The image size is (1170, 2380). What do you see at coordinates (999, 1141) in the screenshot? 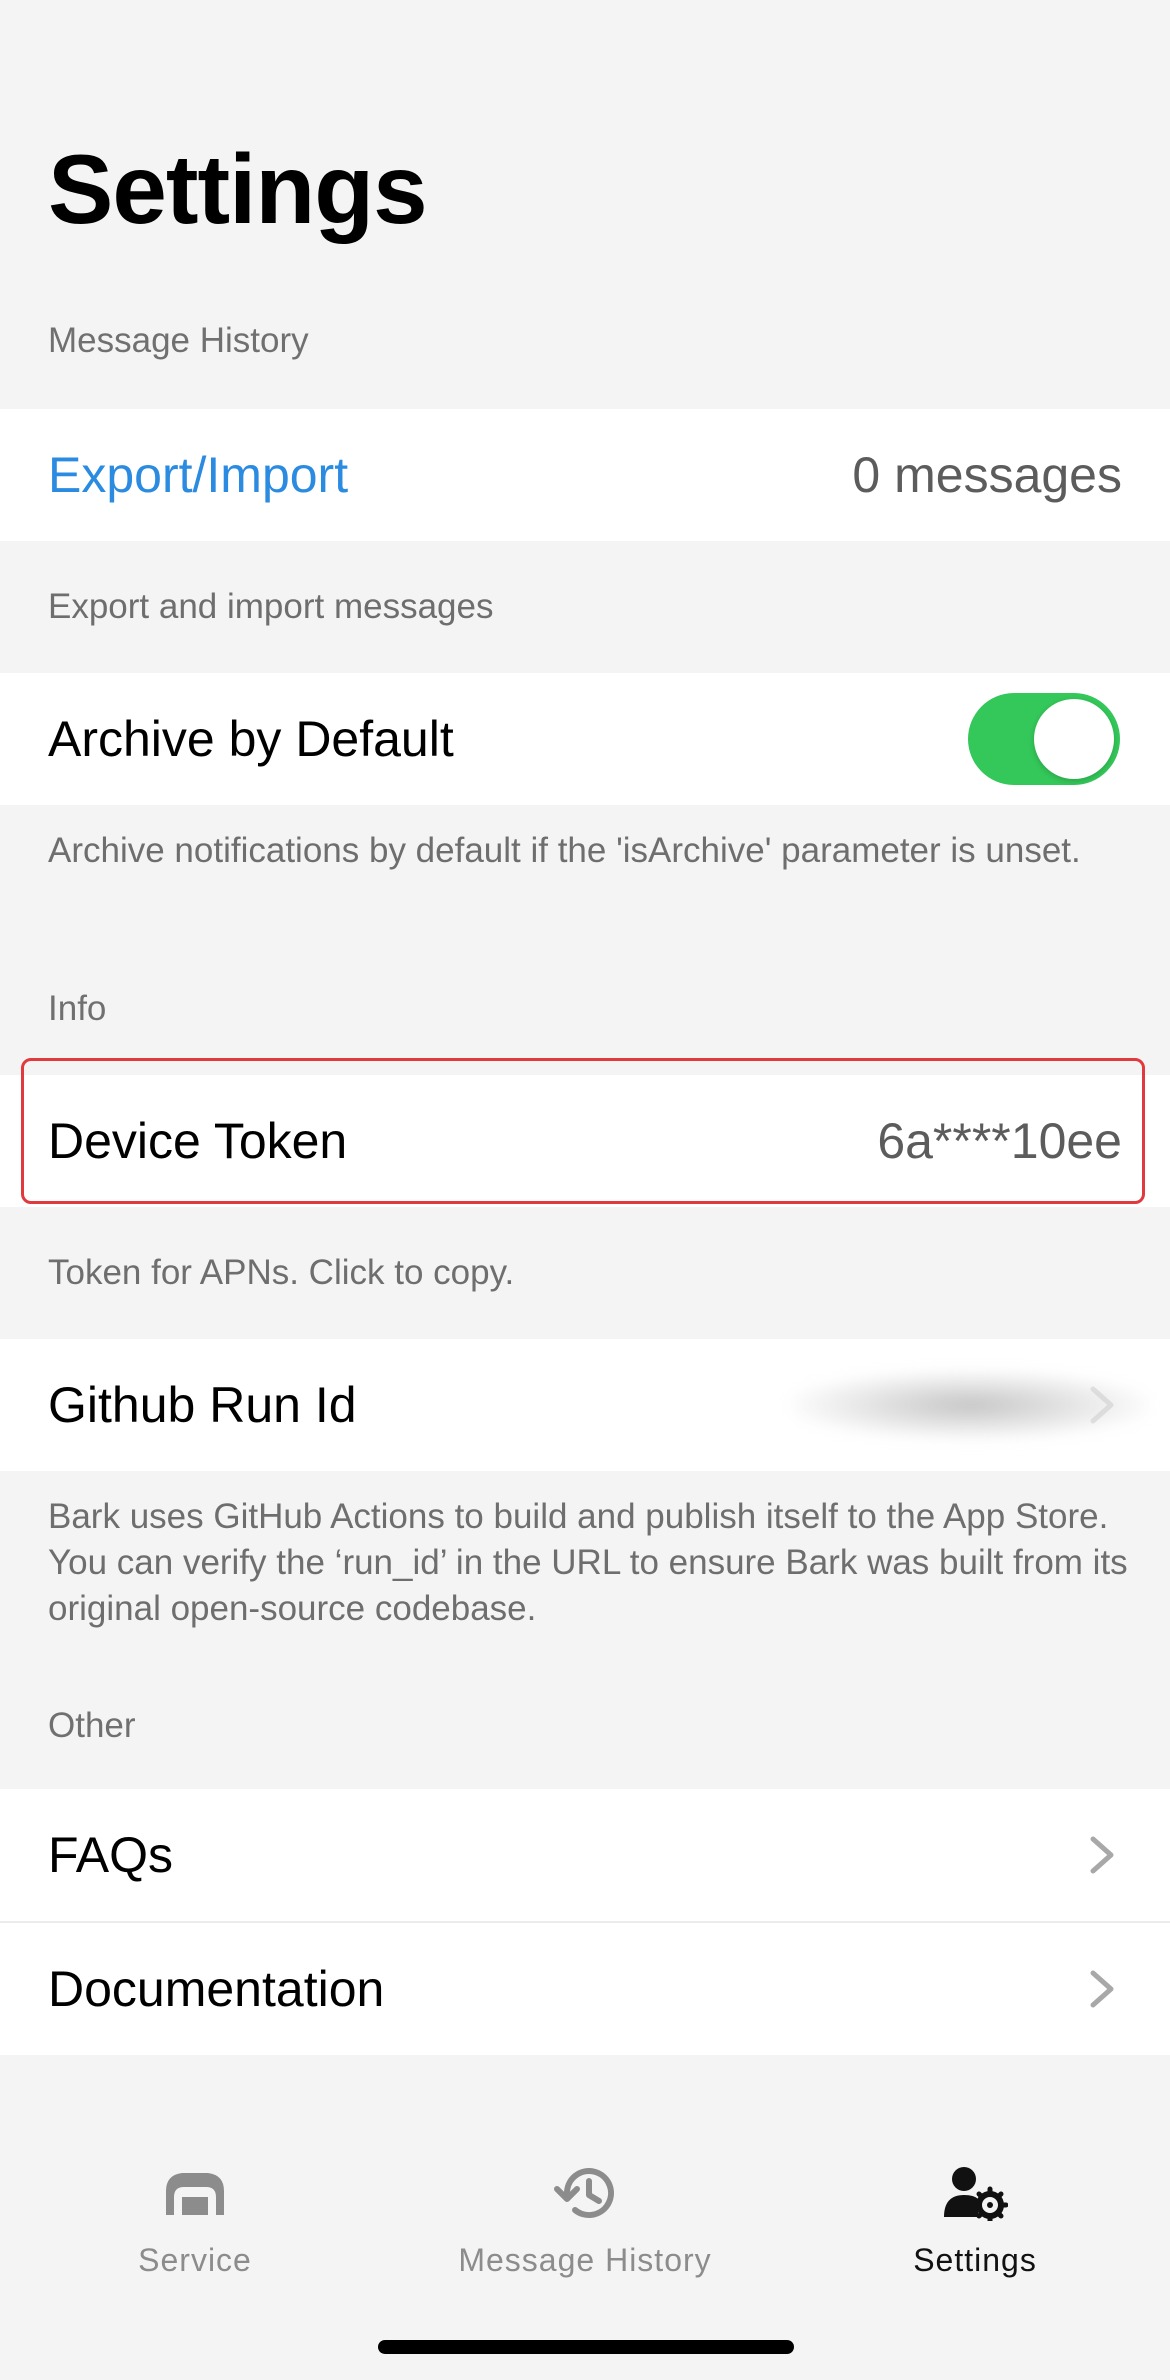
I see `device-token-value: 6a****10ee` at bounding box center [999, 1141].